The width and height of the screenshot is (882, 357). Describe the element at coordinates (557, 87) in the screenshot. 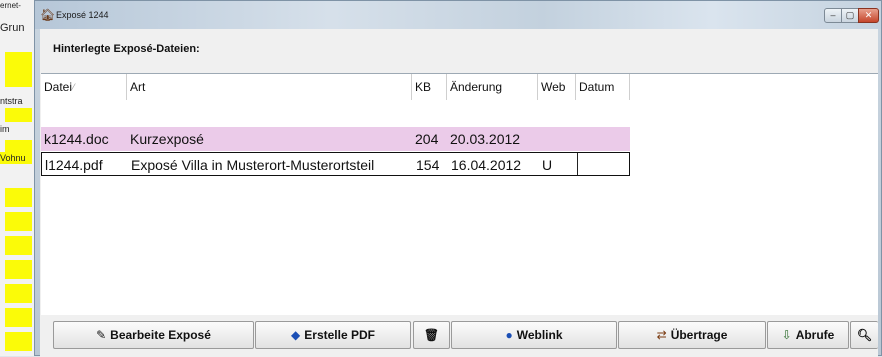

I see `column-header-web: Web` at that location.